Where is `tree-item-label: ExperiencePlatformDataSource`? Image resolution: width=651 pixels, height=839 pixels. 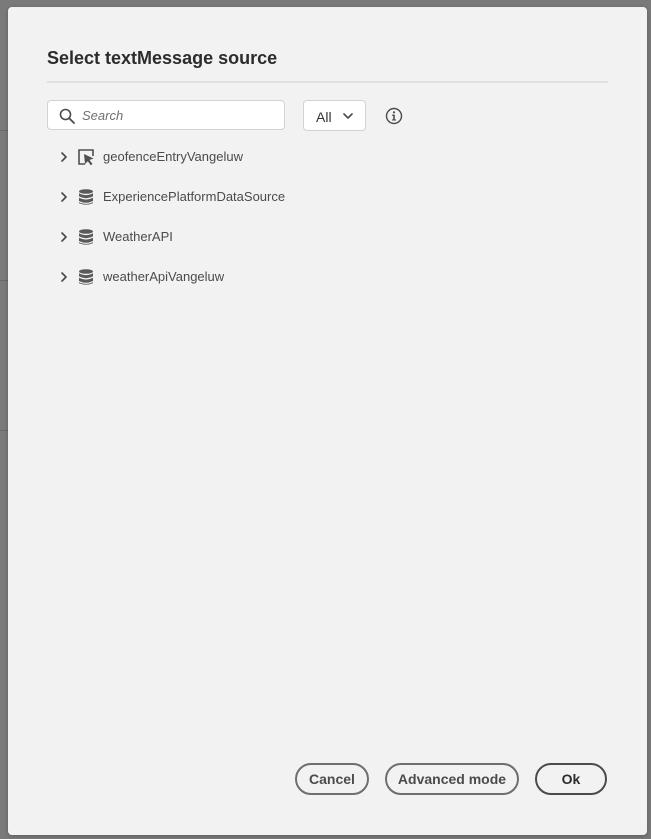
tree-item-label: ExperiencePlatformDataSource is located at coordinates (194, 196).